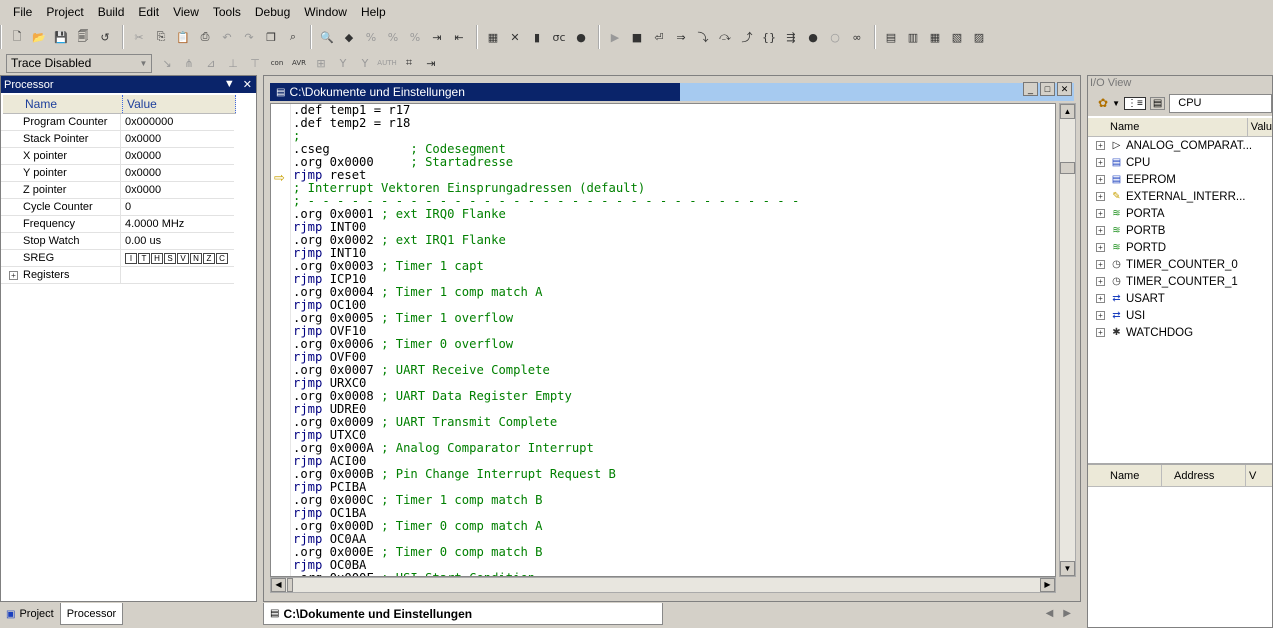  What do you see at coordinates (1047, 585) in the screenshot?
I see `scroll-right-icon: ▶` at bounding box center [1047, 585].